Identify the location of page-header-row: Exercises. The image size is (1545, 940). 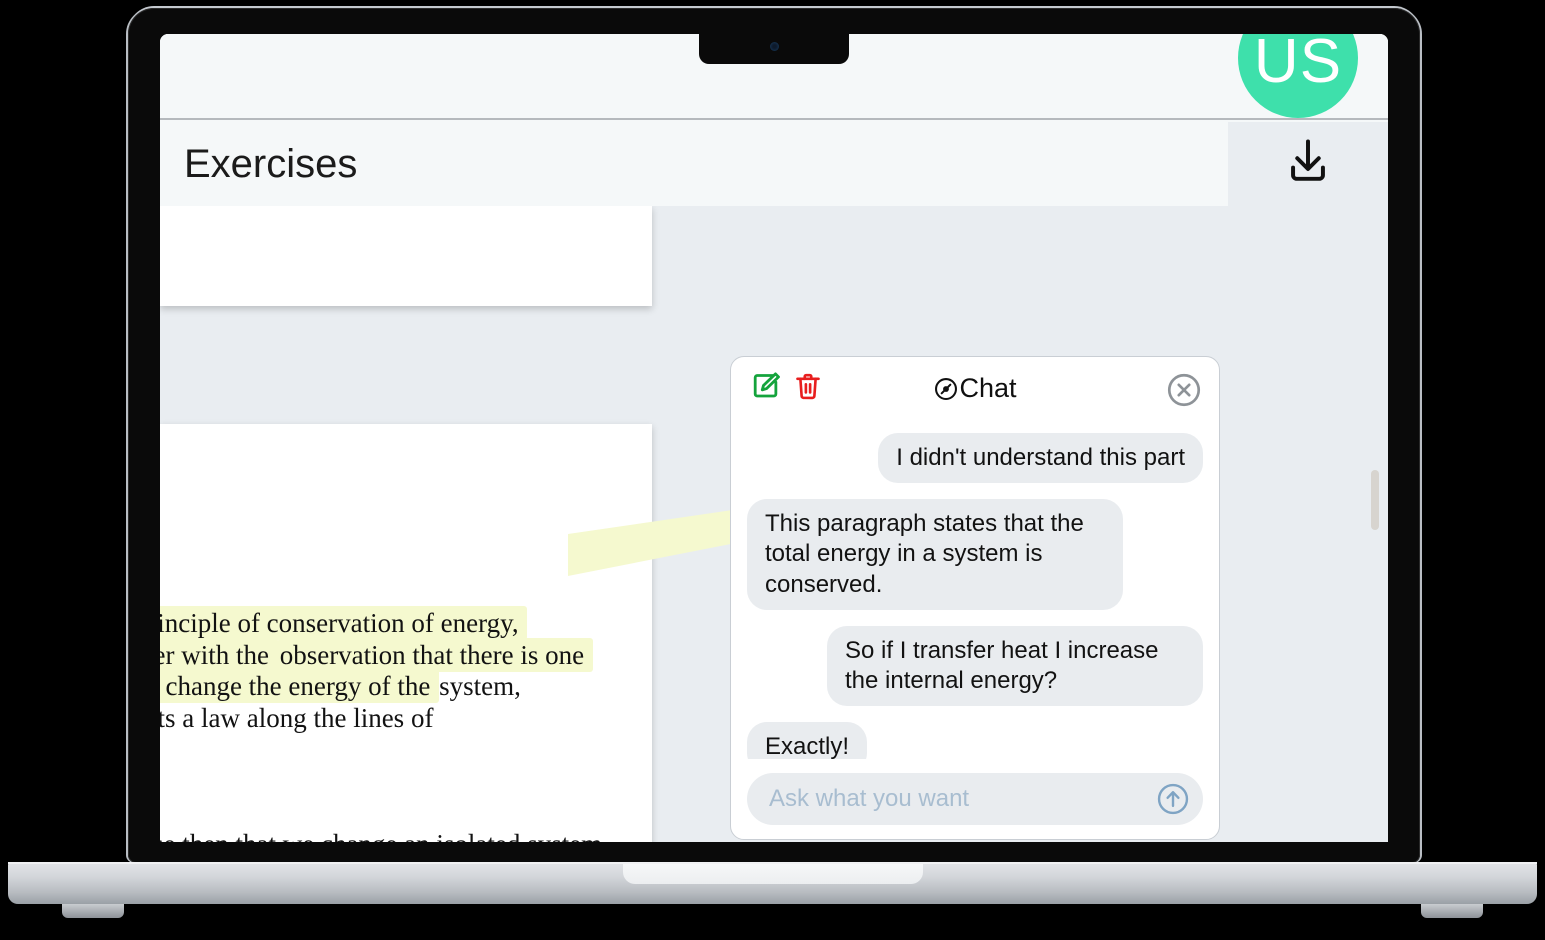
(774, 164).